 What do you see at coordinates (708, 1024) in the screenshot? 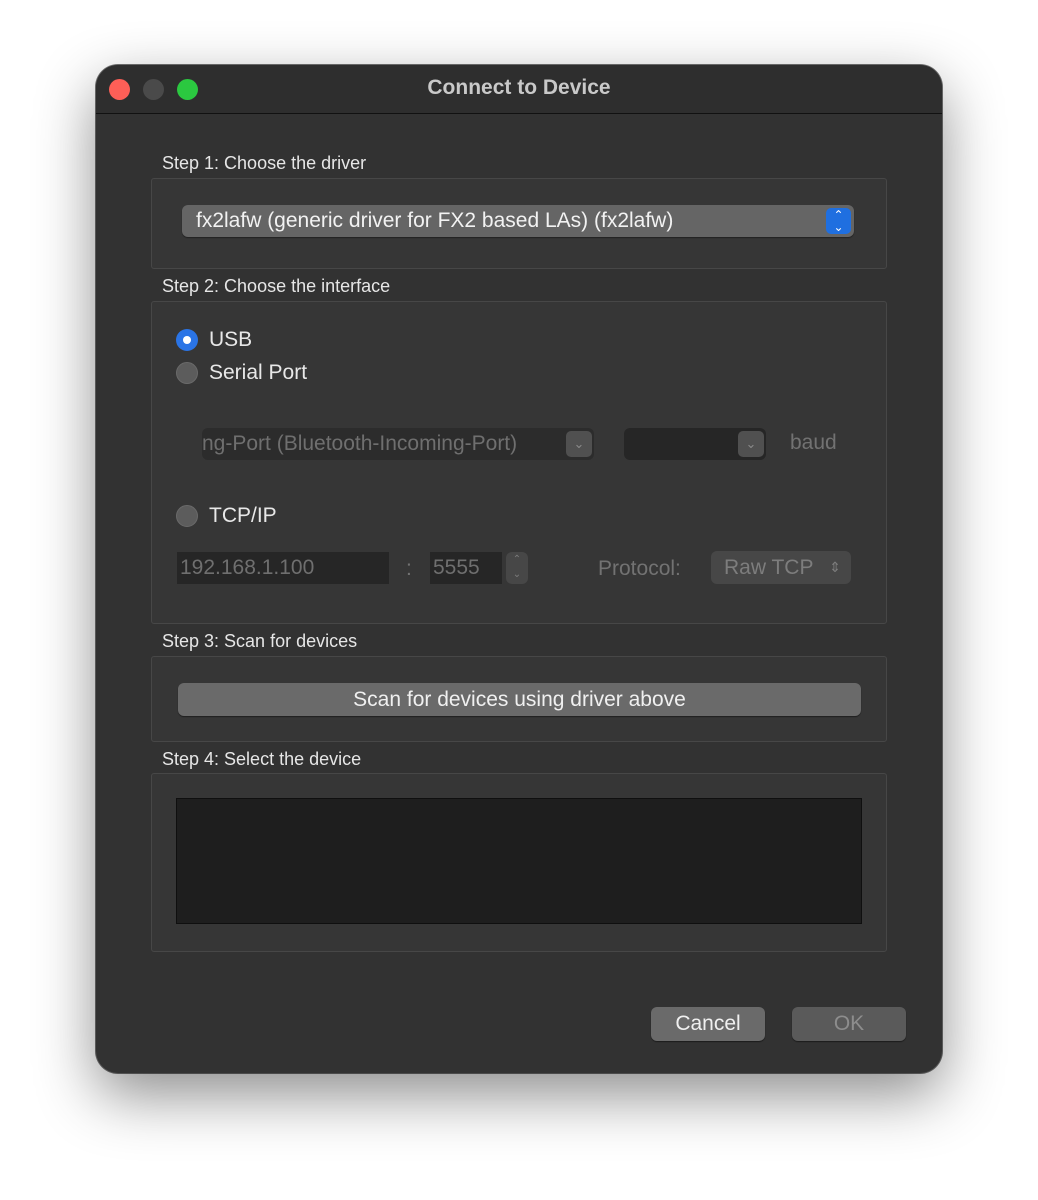
I see `cancel-button: Cancel` at bounding box center [708, 1024].